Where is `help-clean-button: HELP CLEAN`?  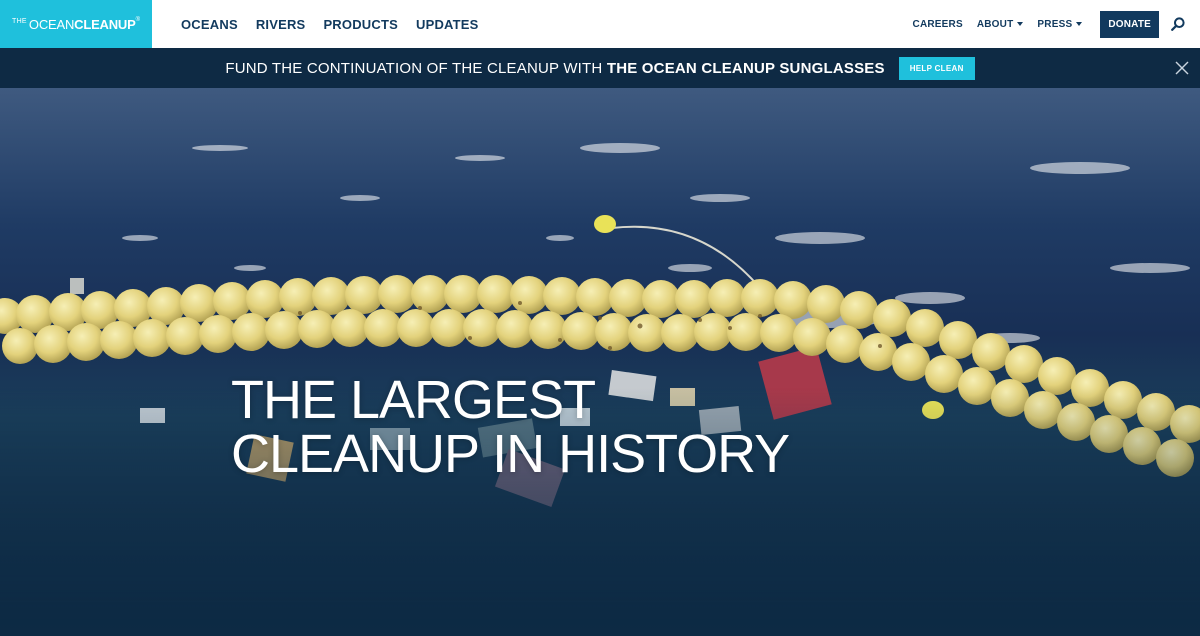
help-clean-button: HELP CLEAN is located at coordinates (936, 68).